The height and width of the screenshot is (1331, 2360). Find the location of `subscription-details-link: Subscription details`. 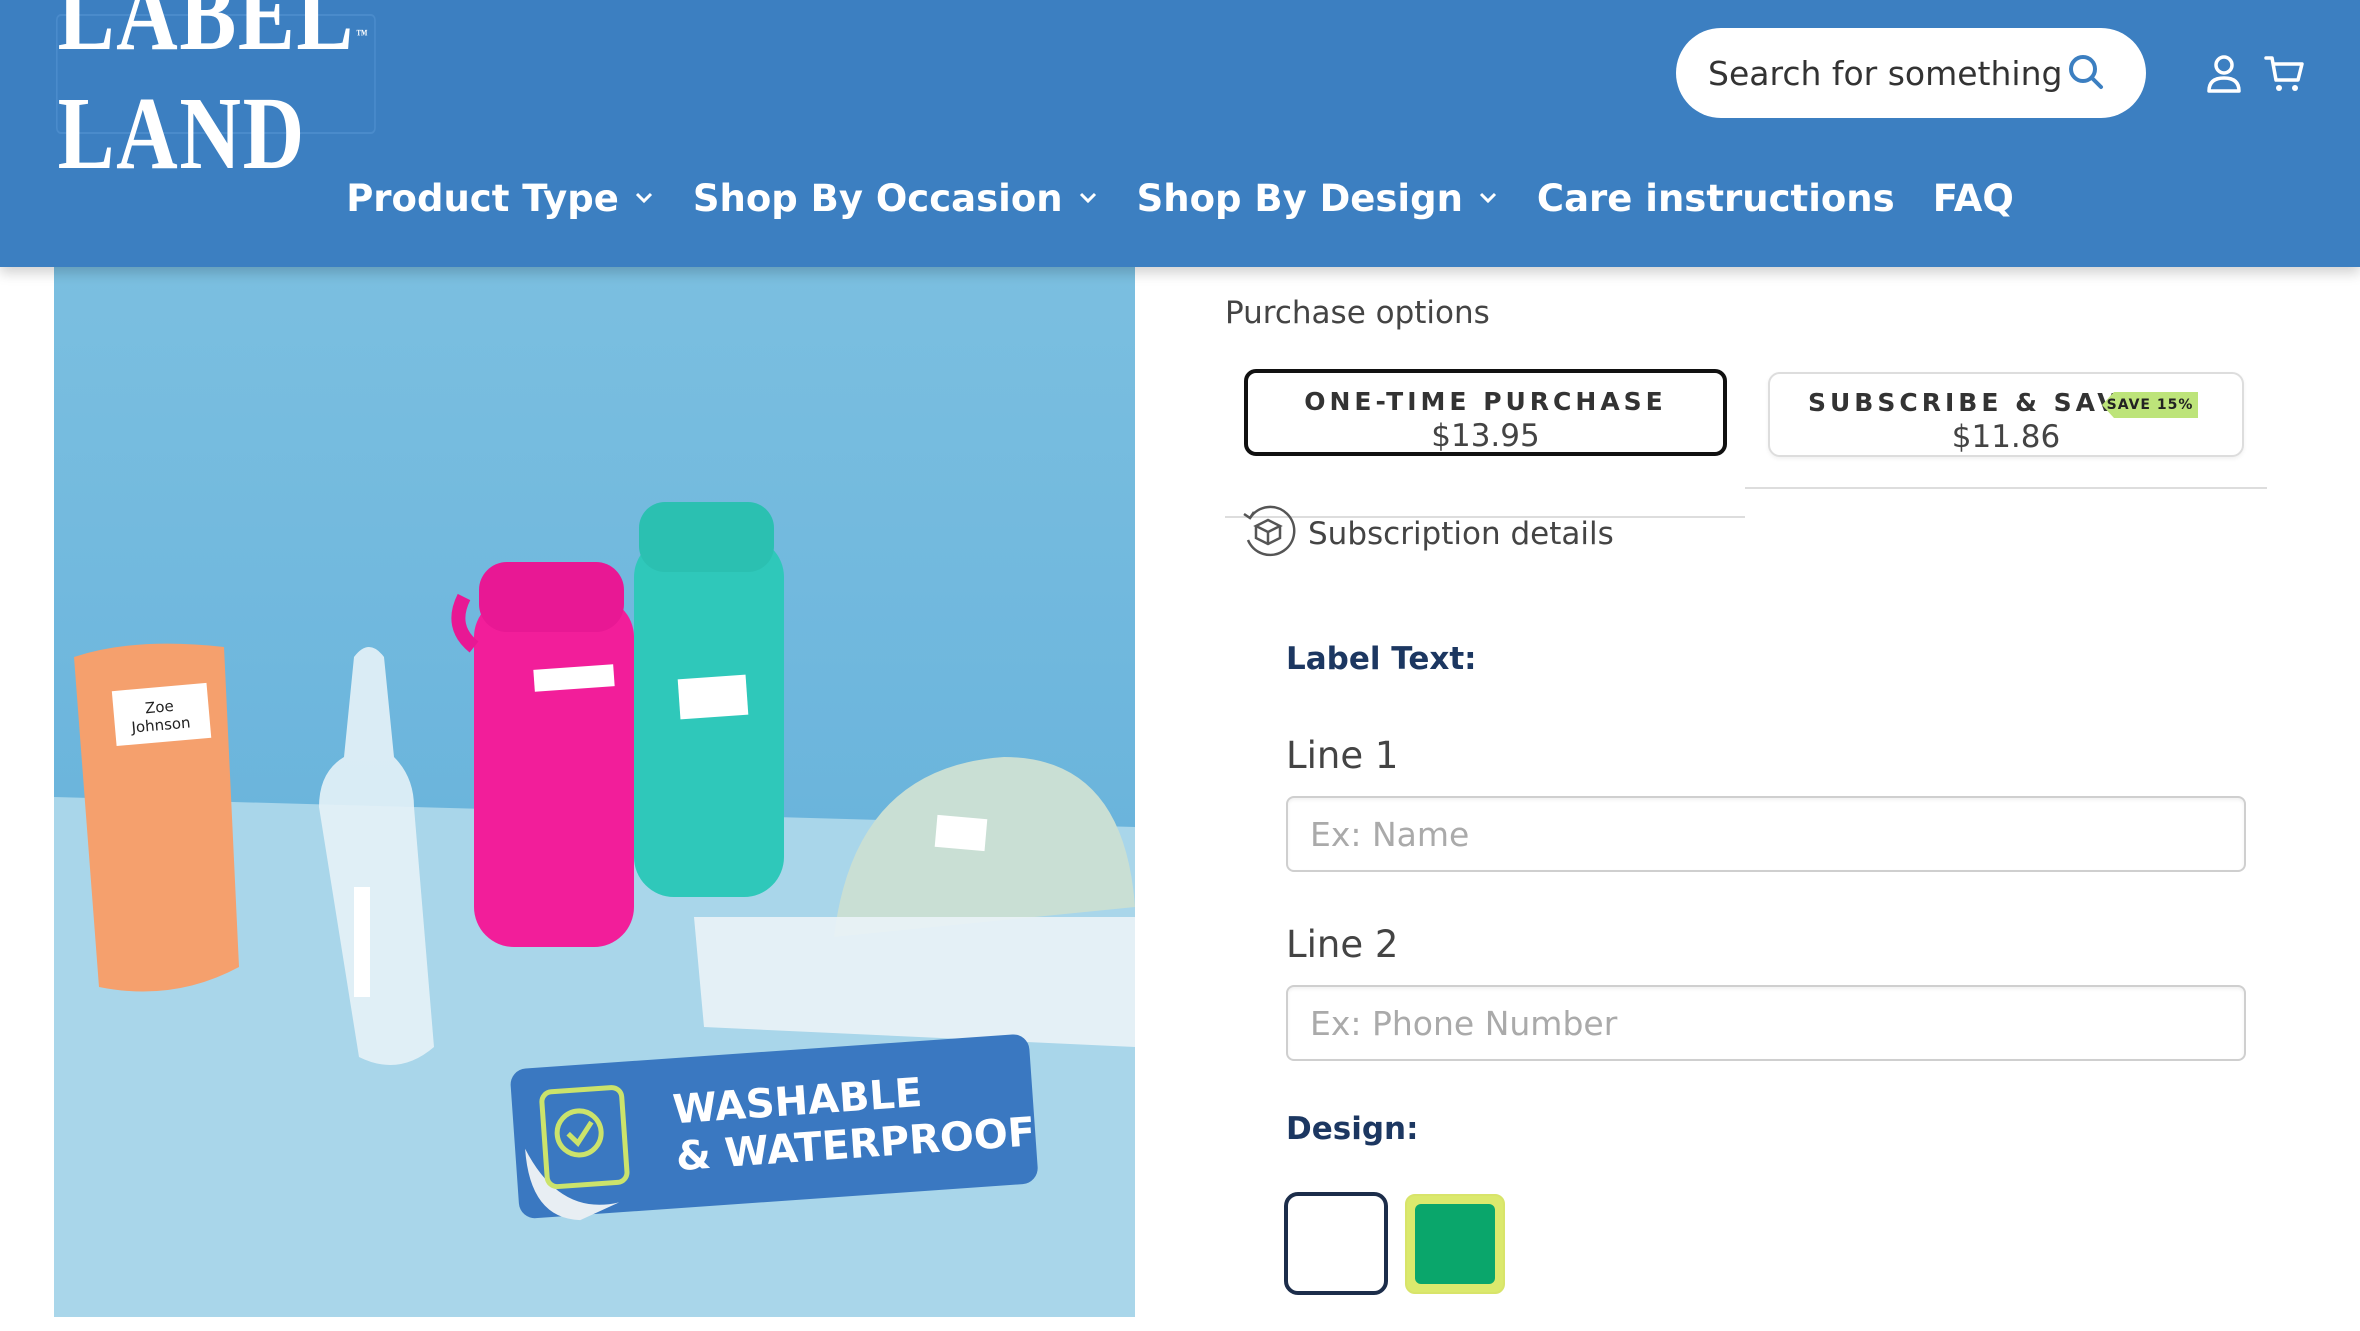

subscription-details-link: Subscription details is located at coordinates (1461, 534).